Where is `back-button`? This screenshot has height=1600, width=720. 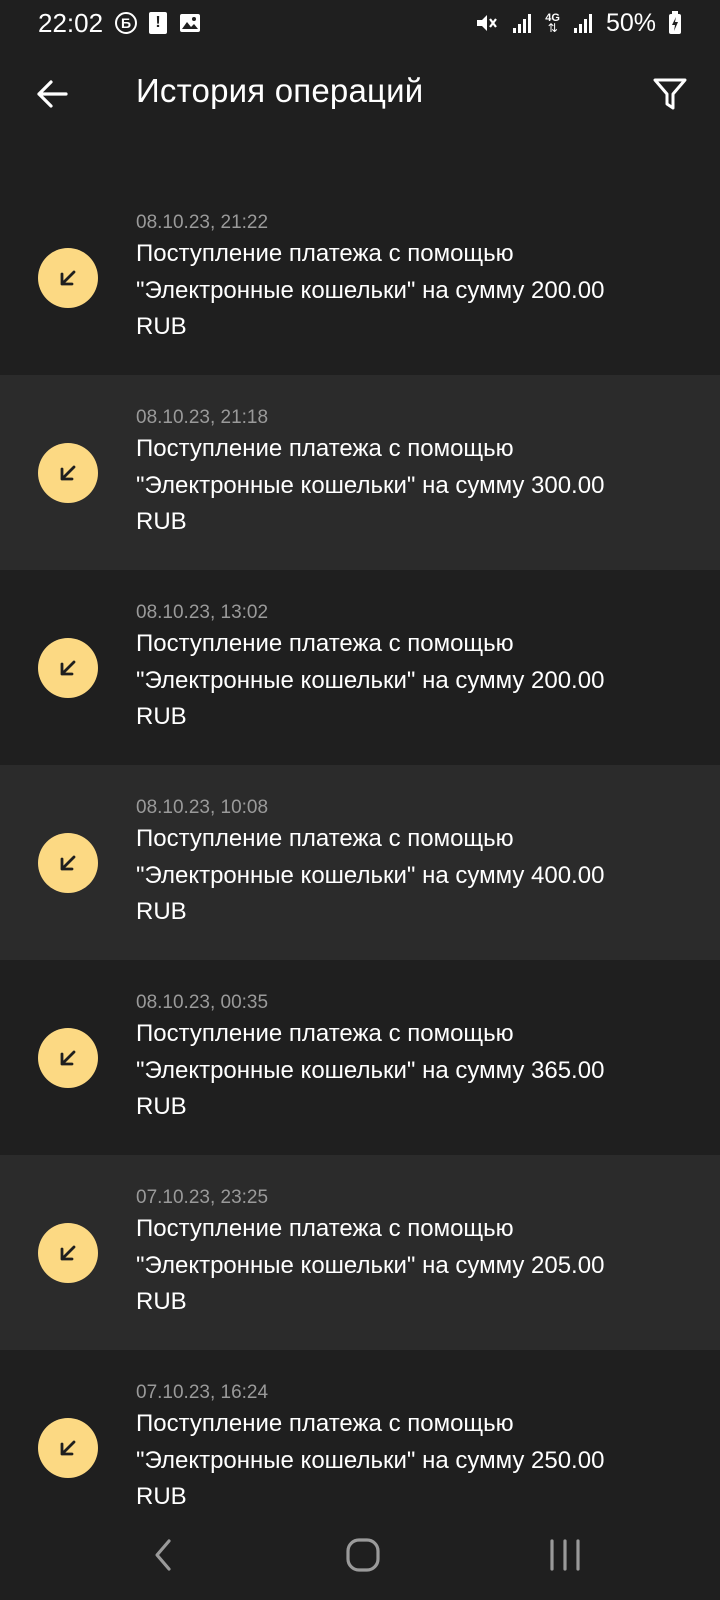
back-button is located at coordinates (52, 94).